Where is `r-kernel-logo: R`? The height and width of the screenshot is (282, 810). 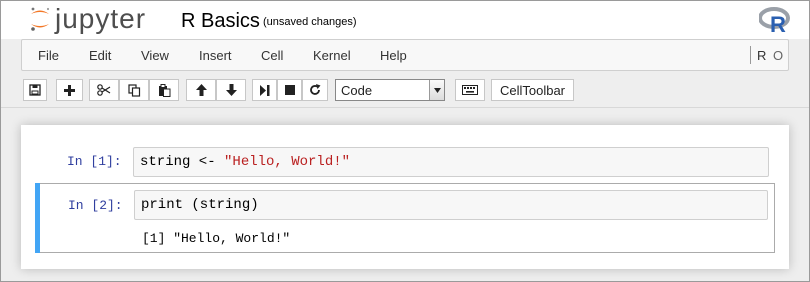
r-kernel-logo: R is located at coordinates (774, 22).